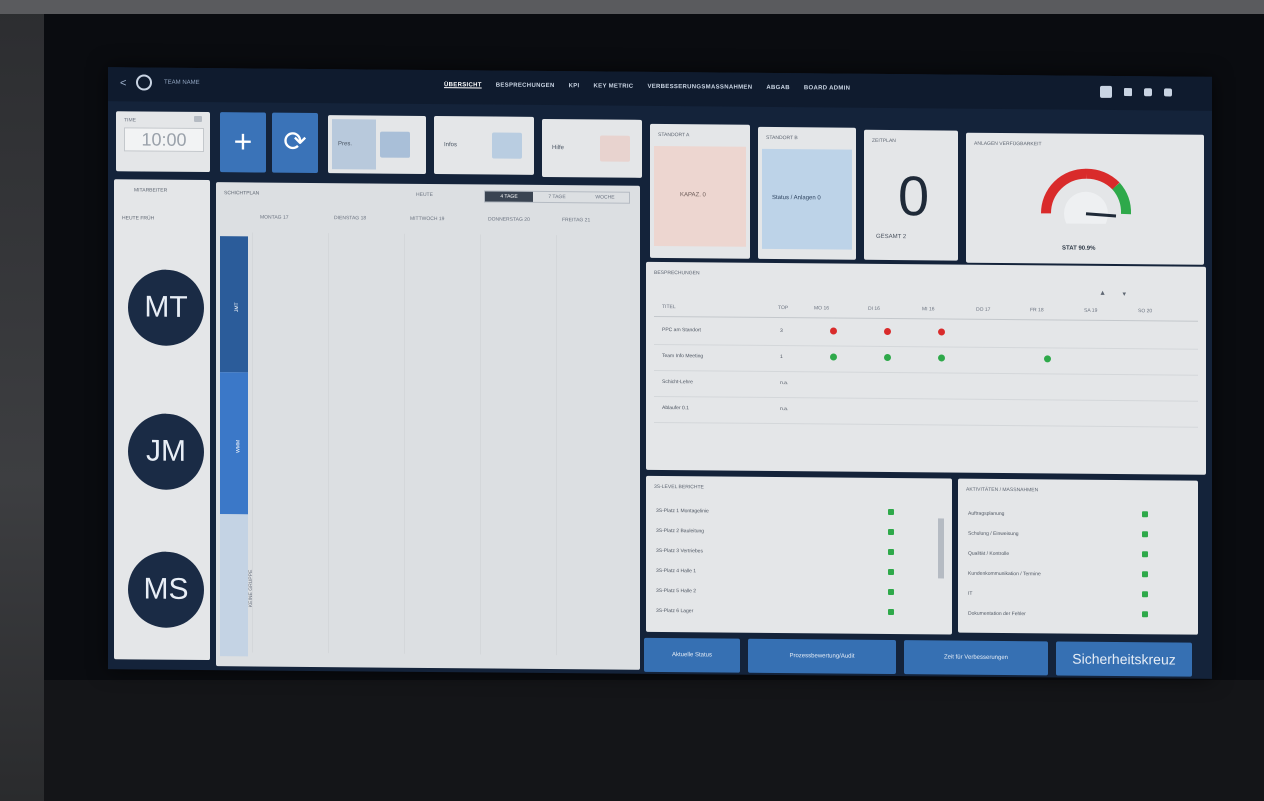  What do you see at coordinates (983, 309) in the screenshot?
I see `col-day-4: DO 17` at bounding box center [983, 309].